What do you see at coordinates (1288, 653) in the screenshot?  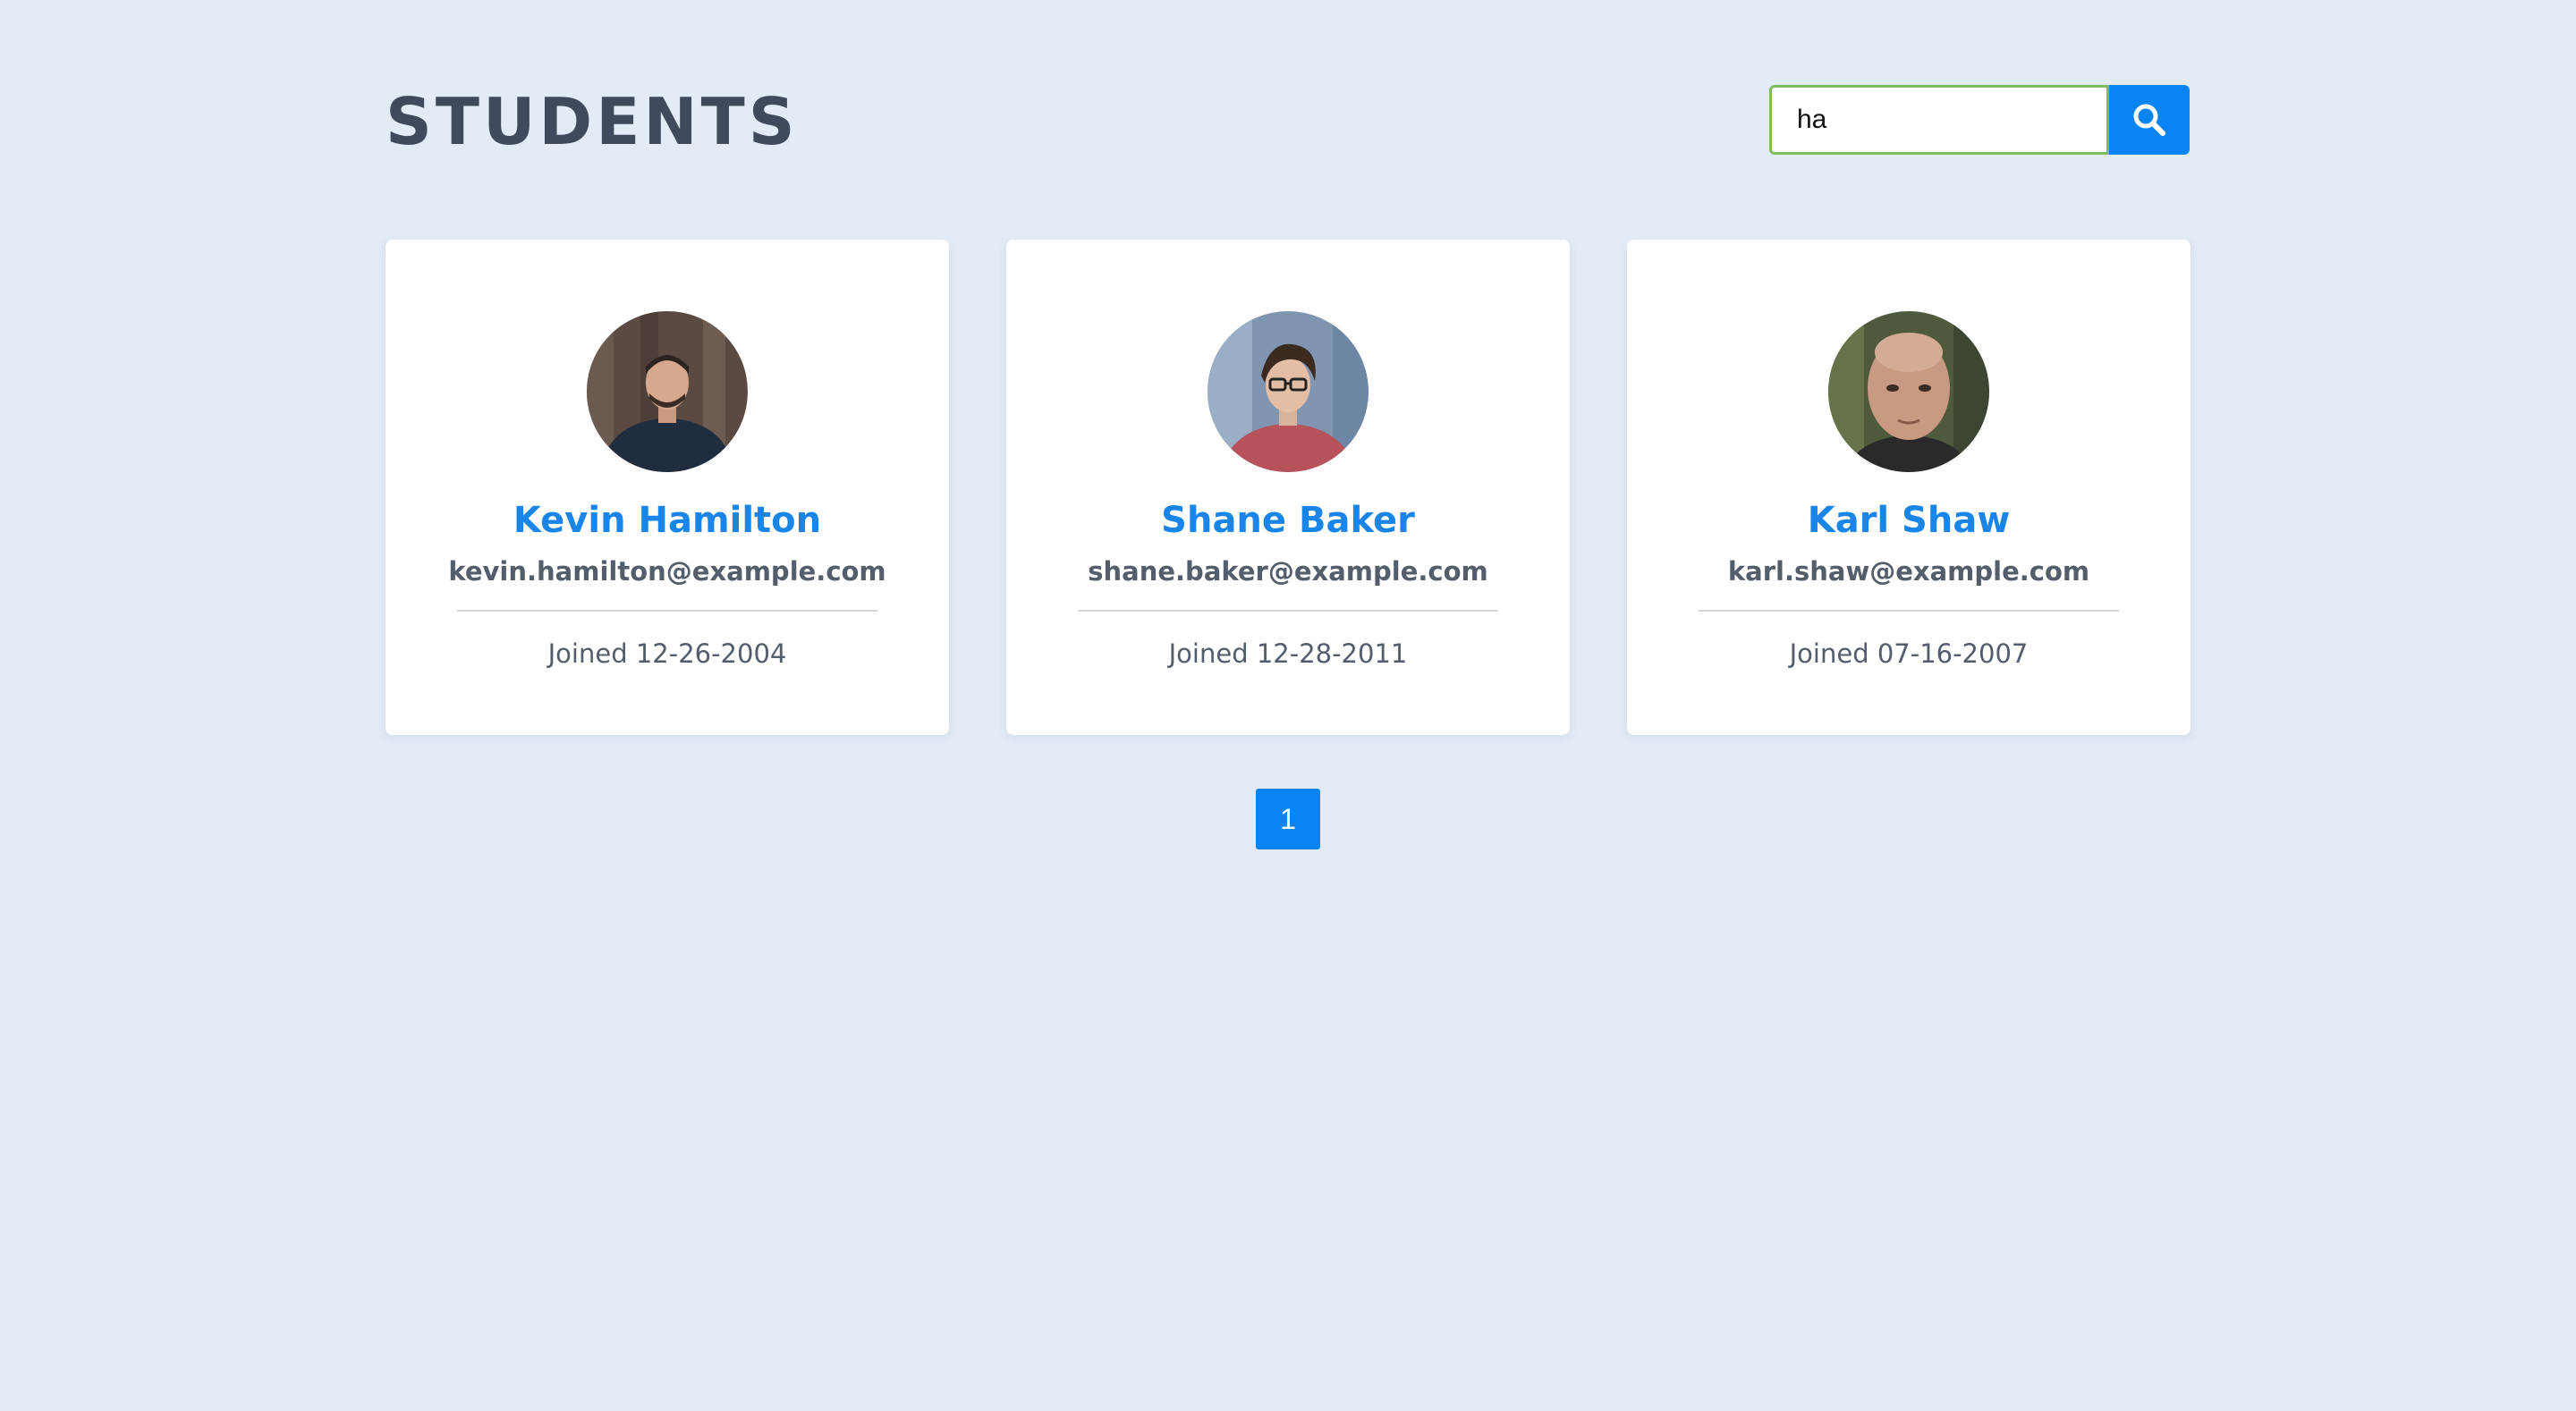 I see `joined-date: Joined 12-28-2011` at bounding box center [1288, 653].